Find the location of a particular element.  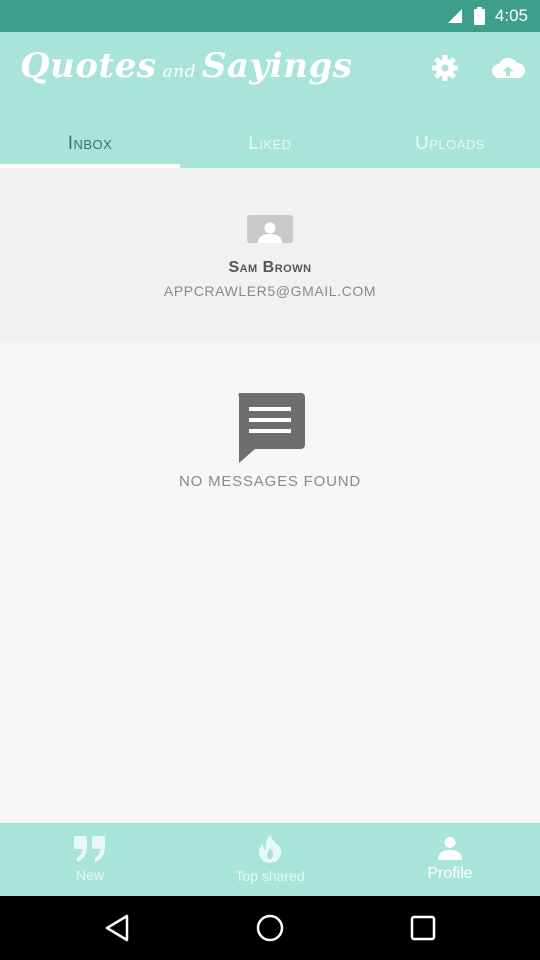

gear-icon is located at coordinates (445, 68).